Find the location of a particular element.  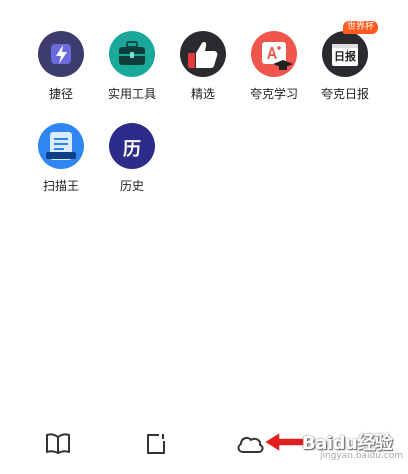

app-tools: 实用工具 is located at coordinates (132, 66).